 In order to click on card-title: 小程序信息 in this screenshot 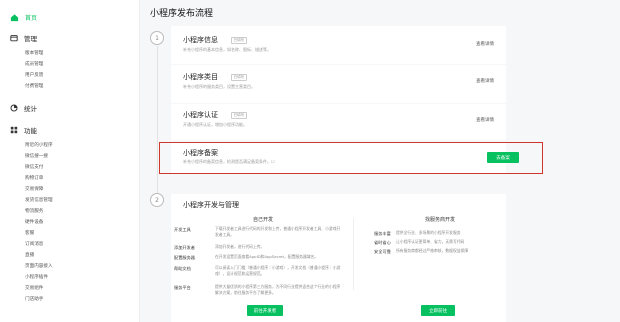, I will do `click(200, 40)`.